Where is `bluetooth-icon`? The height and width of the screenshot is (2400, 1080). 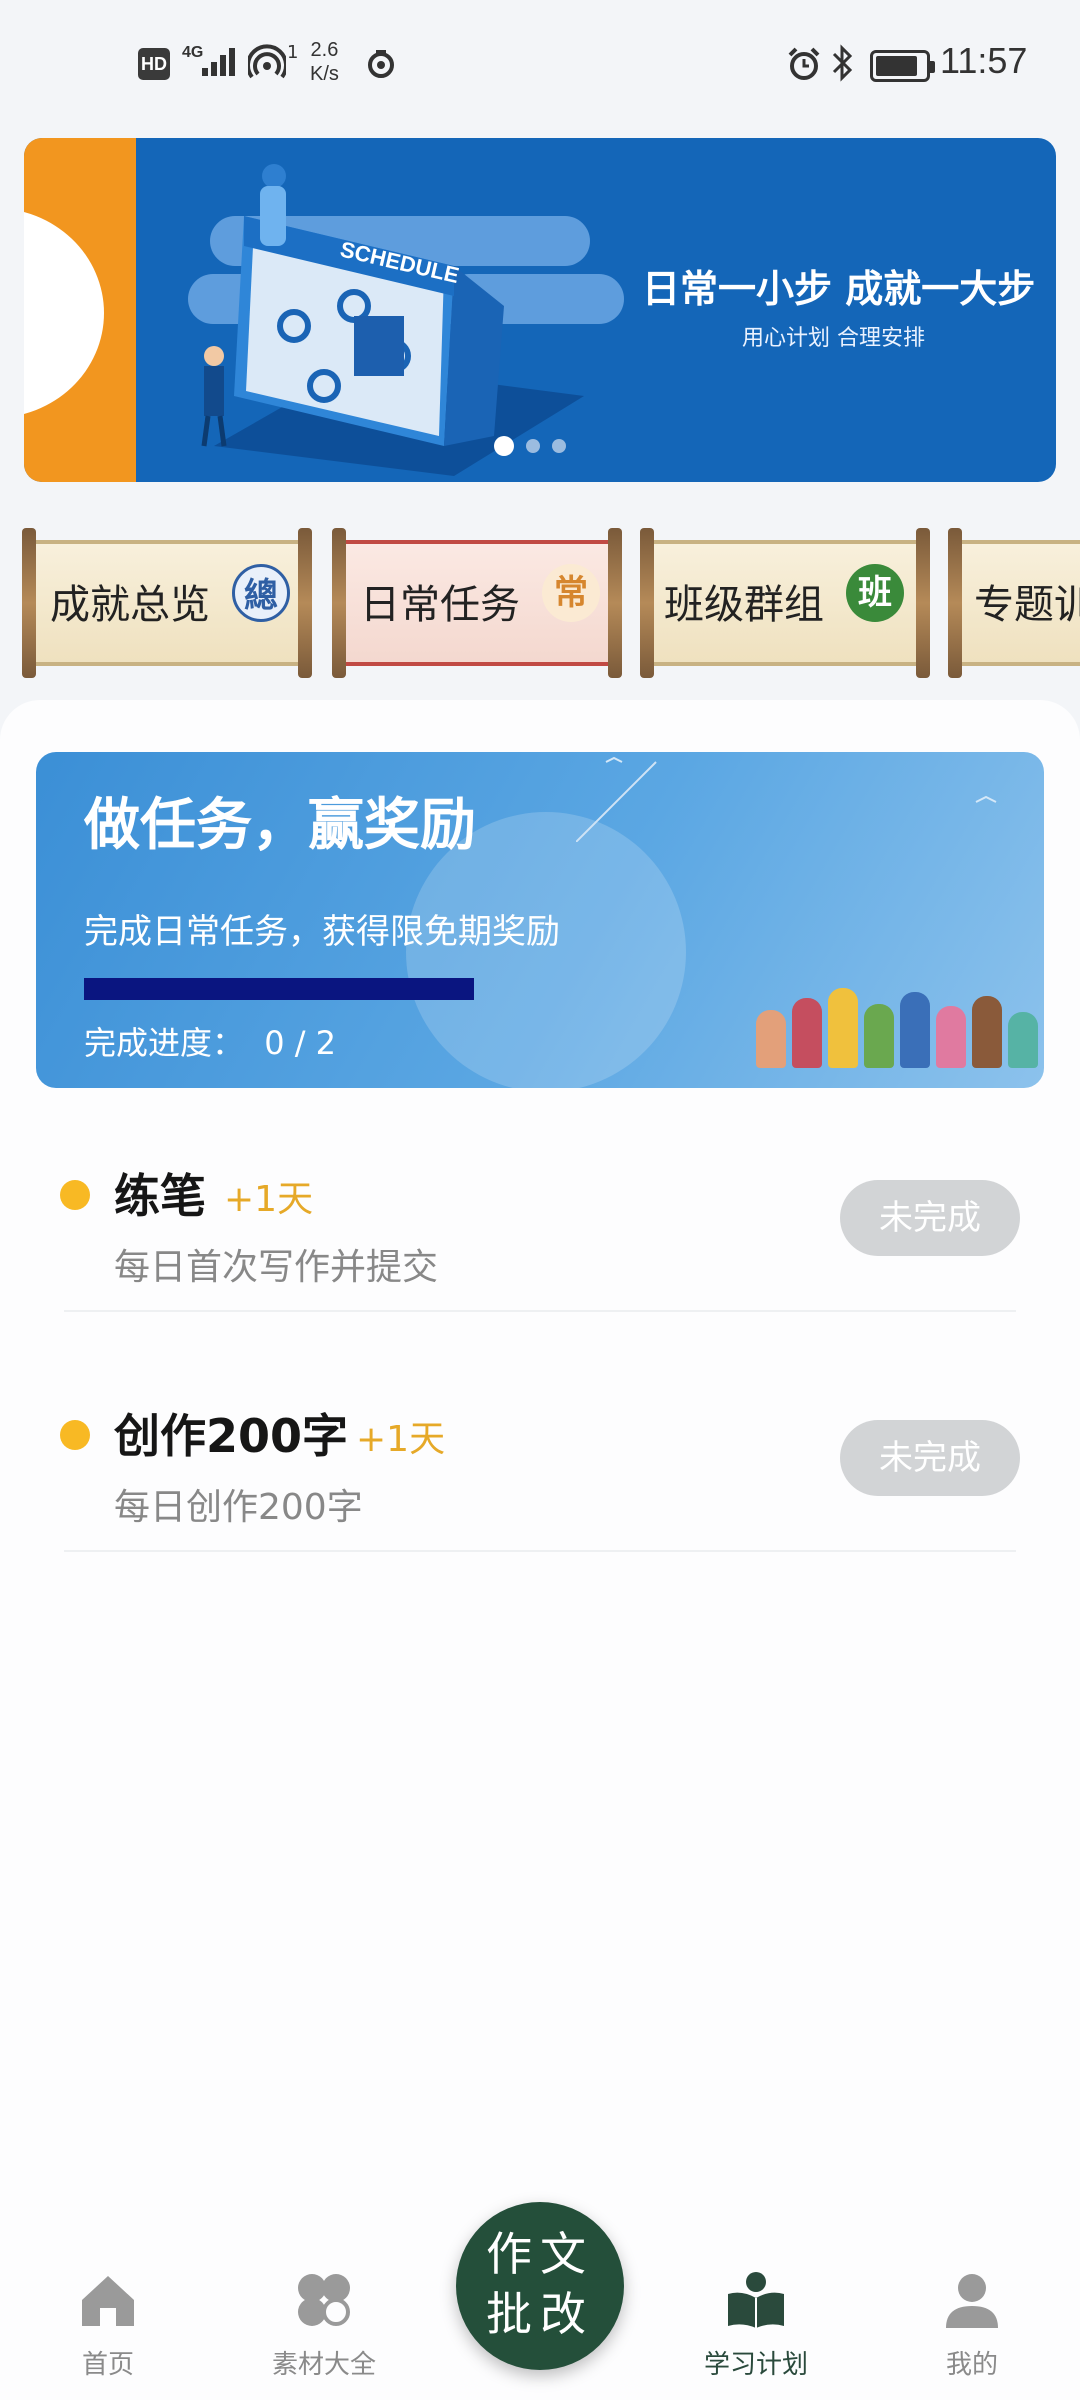 bluetooth-icon is located at coordinates (842, 63).